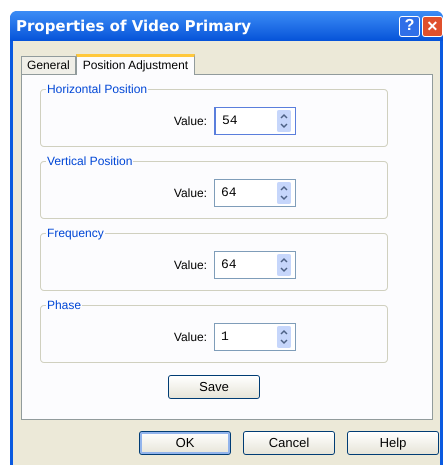 This screenshot has height=465, width=443. What do you see at coordinates (136, 64) in the screenshot?
I see `tab: Position Adjustment` at bounding box center [136, 64].